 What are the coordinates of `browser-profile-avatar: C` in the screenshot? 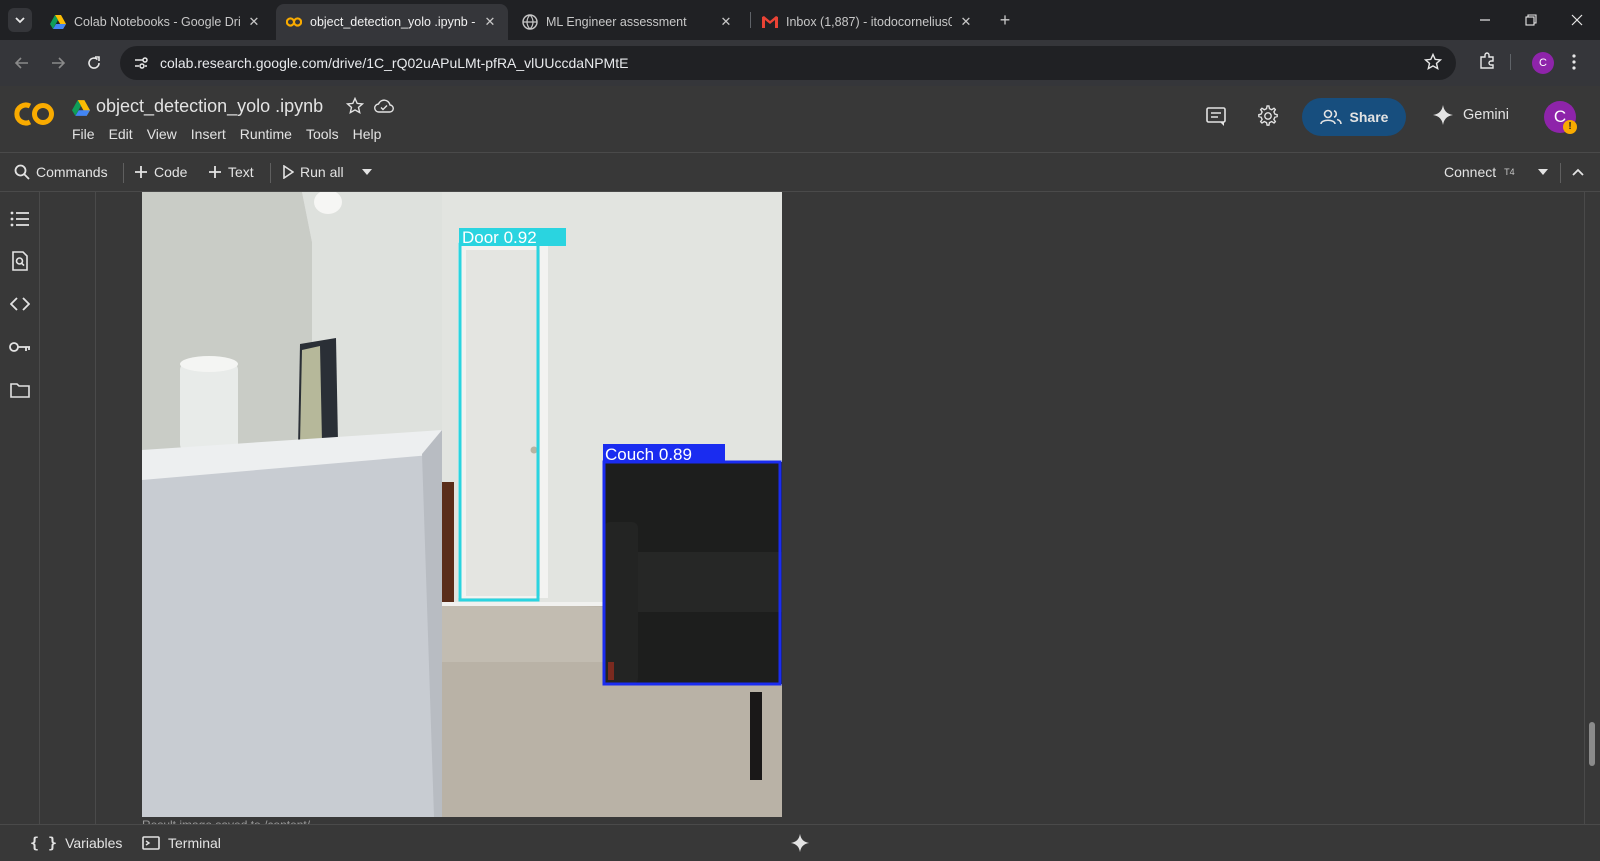 It's located at (1543, 63).